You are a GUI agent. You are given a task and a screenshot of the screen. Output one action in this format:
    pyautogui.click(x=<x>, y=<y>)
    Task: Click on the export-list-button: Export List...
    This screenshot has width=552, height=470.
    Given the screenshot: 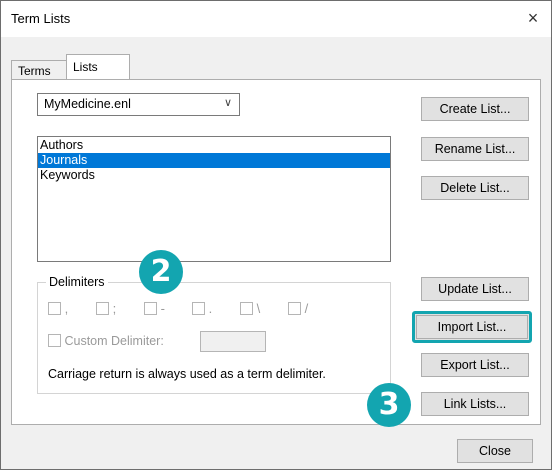 What is the action you would take?
    pyautogui.click(x=475, y=365)
    